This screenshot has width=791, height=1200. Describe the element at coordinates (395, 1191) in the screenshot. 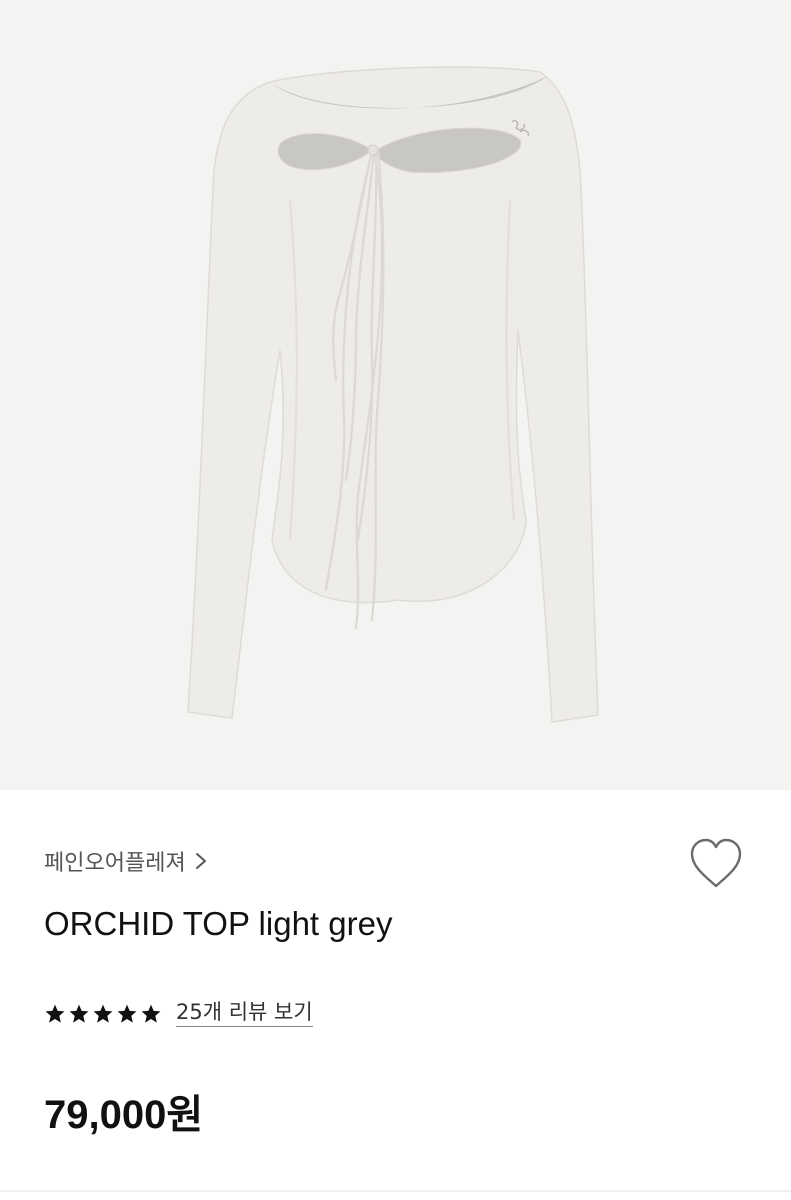

I see `divider` at that location.